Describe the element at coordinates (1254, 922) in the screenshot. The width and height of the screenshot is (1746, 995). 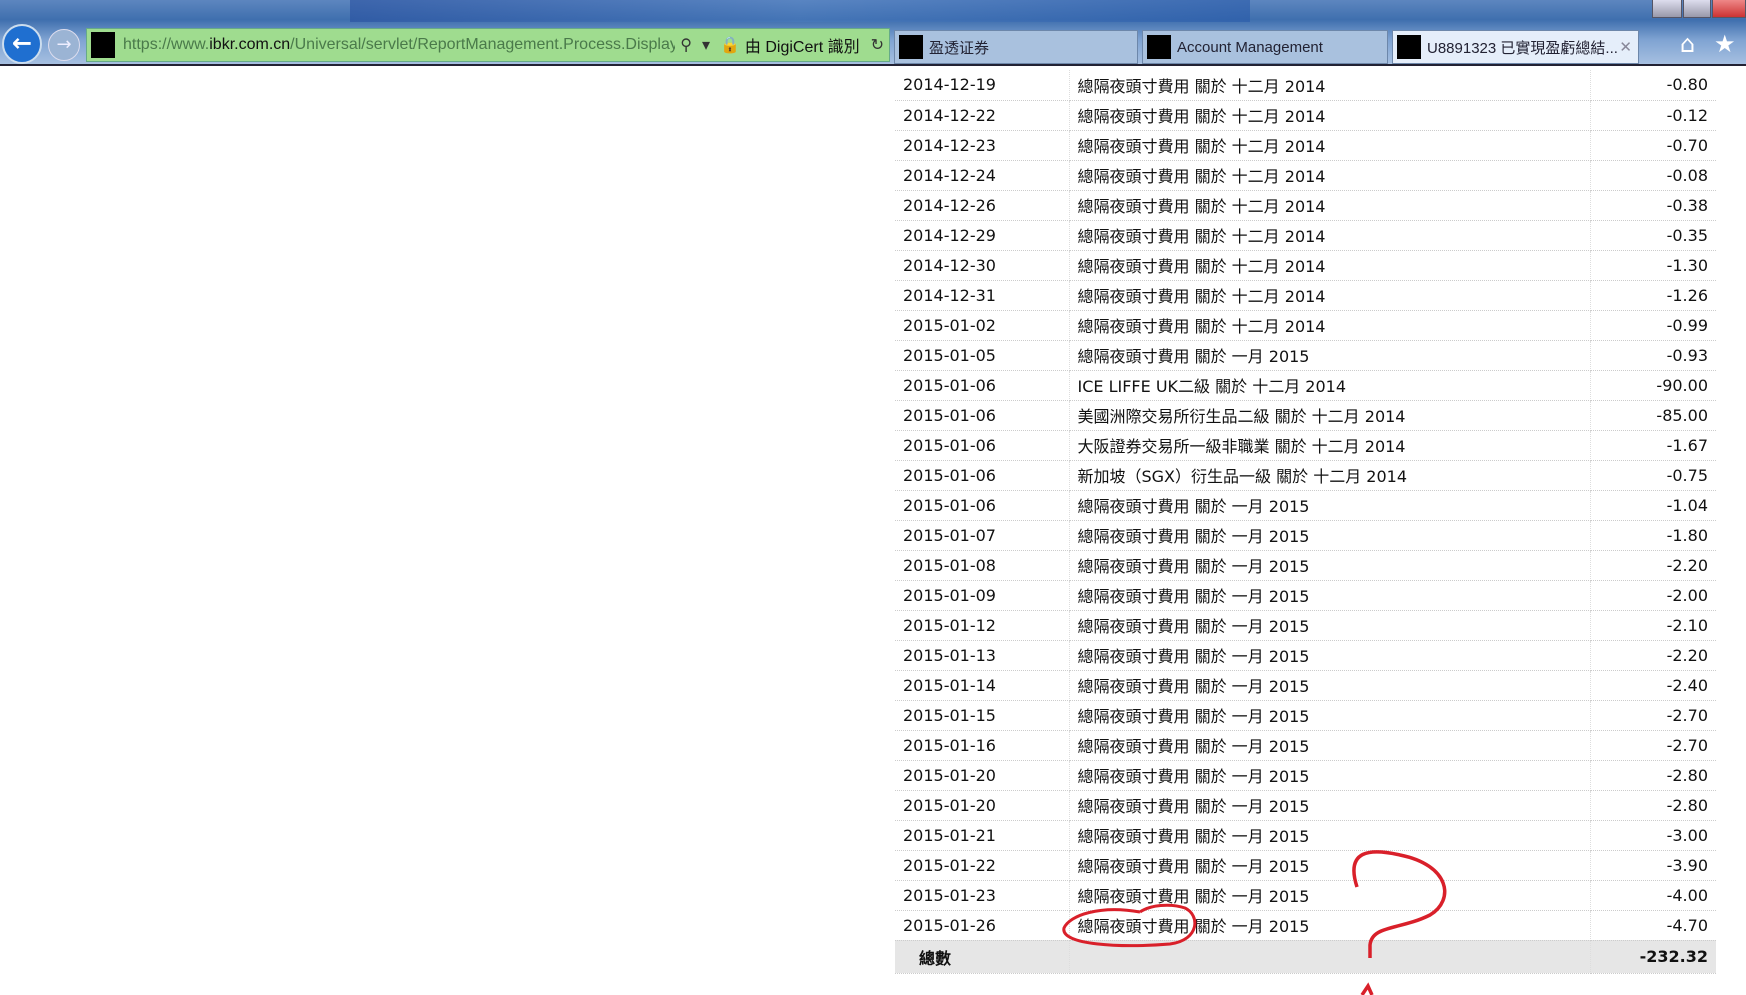
I see `red-annotation` at that location.